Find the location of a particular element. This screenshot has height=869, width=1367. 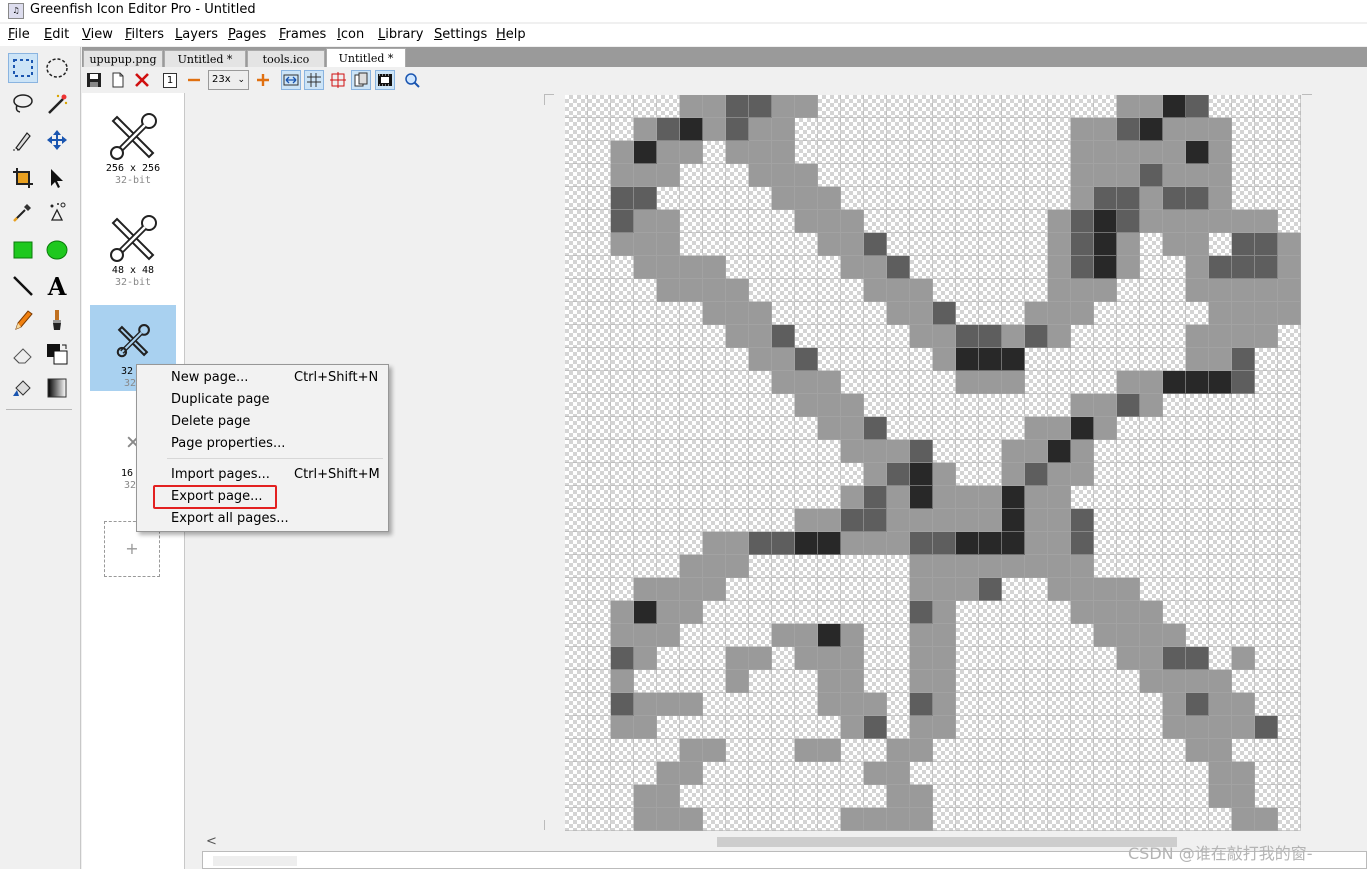

magic-wand-icon is located at coordinates (57, 104).